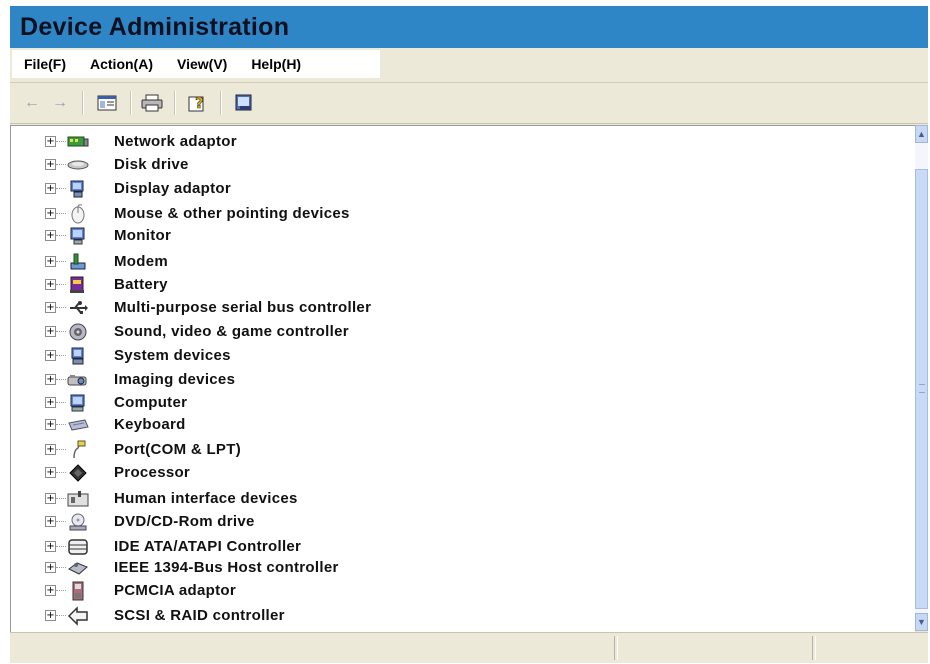  Describe the element at coordinates (175, 141) in the screenshot. I see `tree-item-label: Network adaptor` at that location.